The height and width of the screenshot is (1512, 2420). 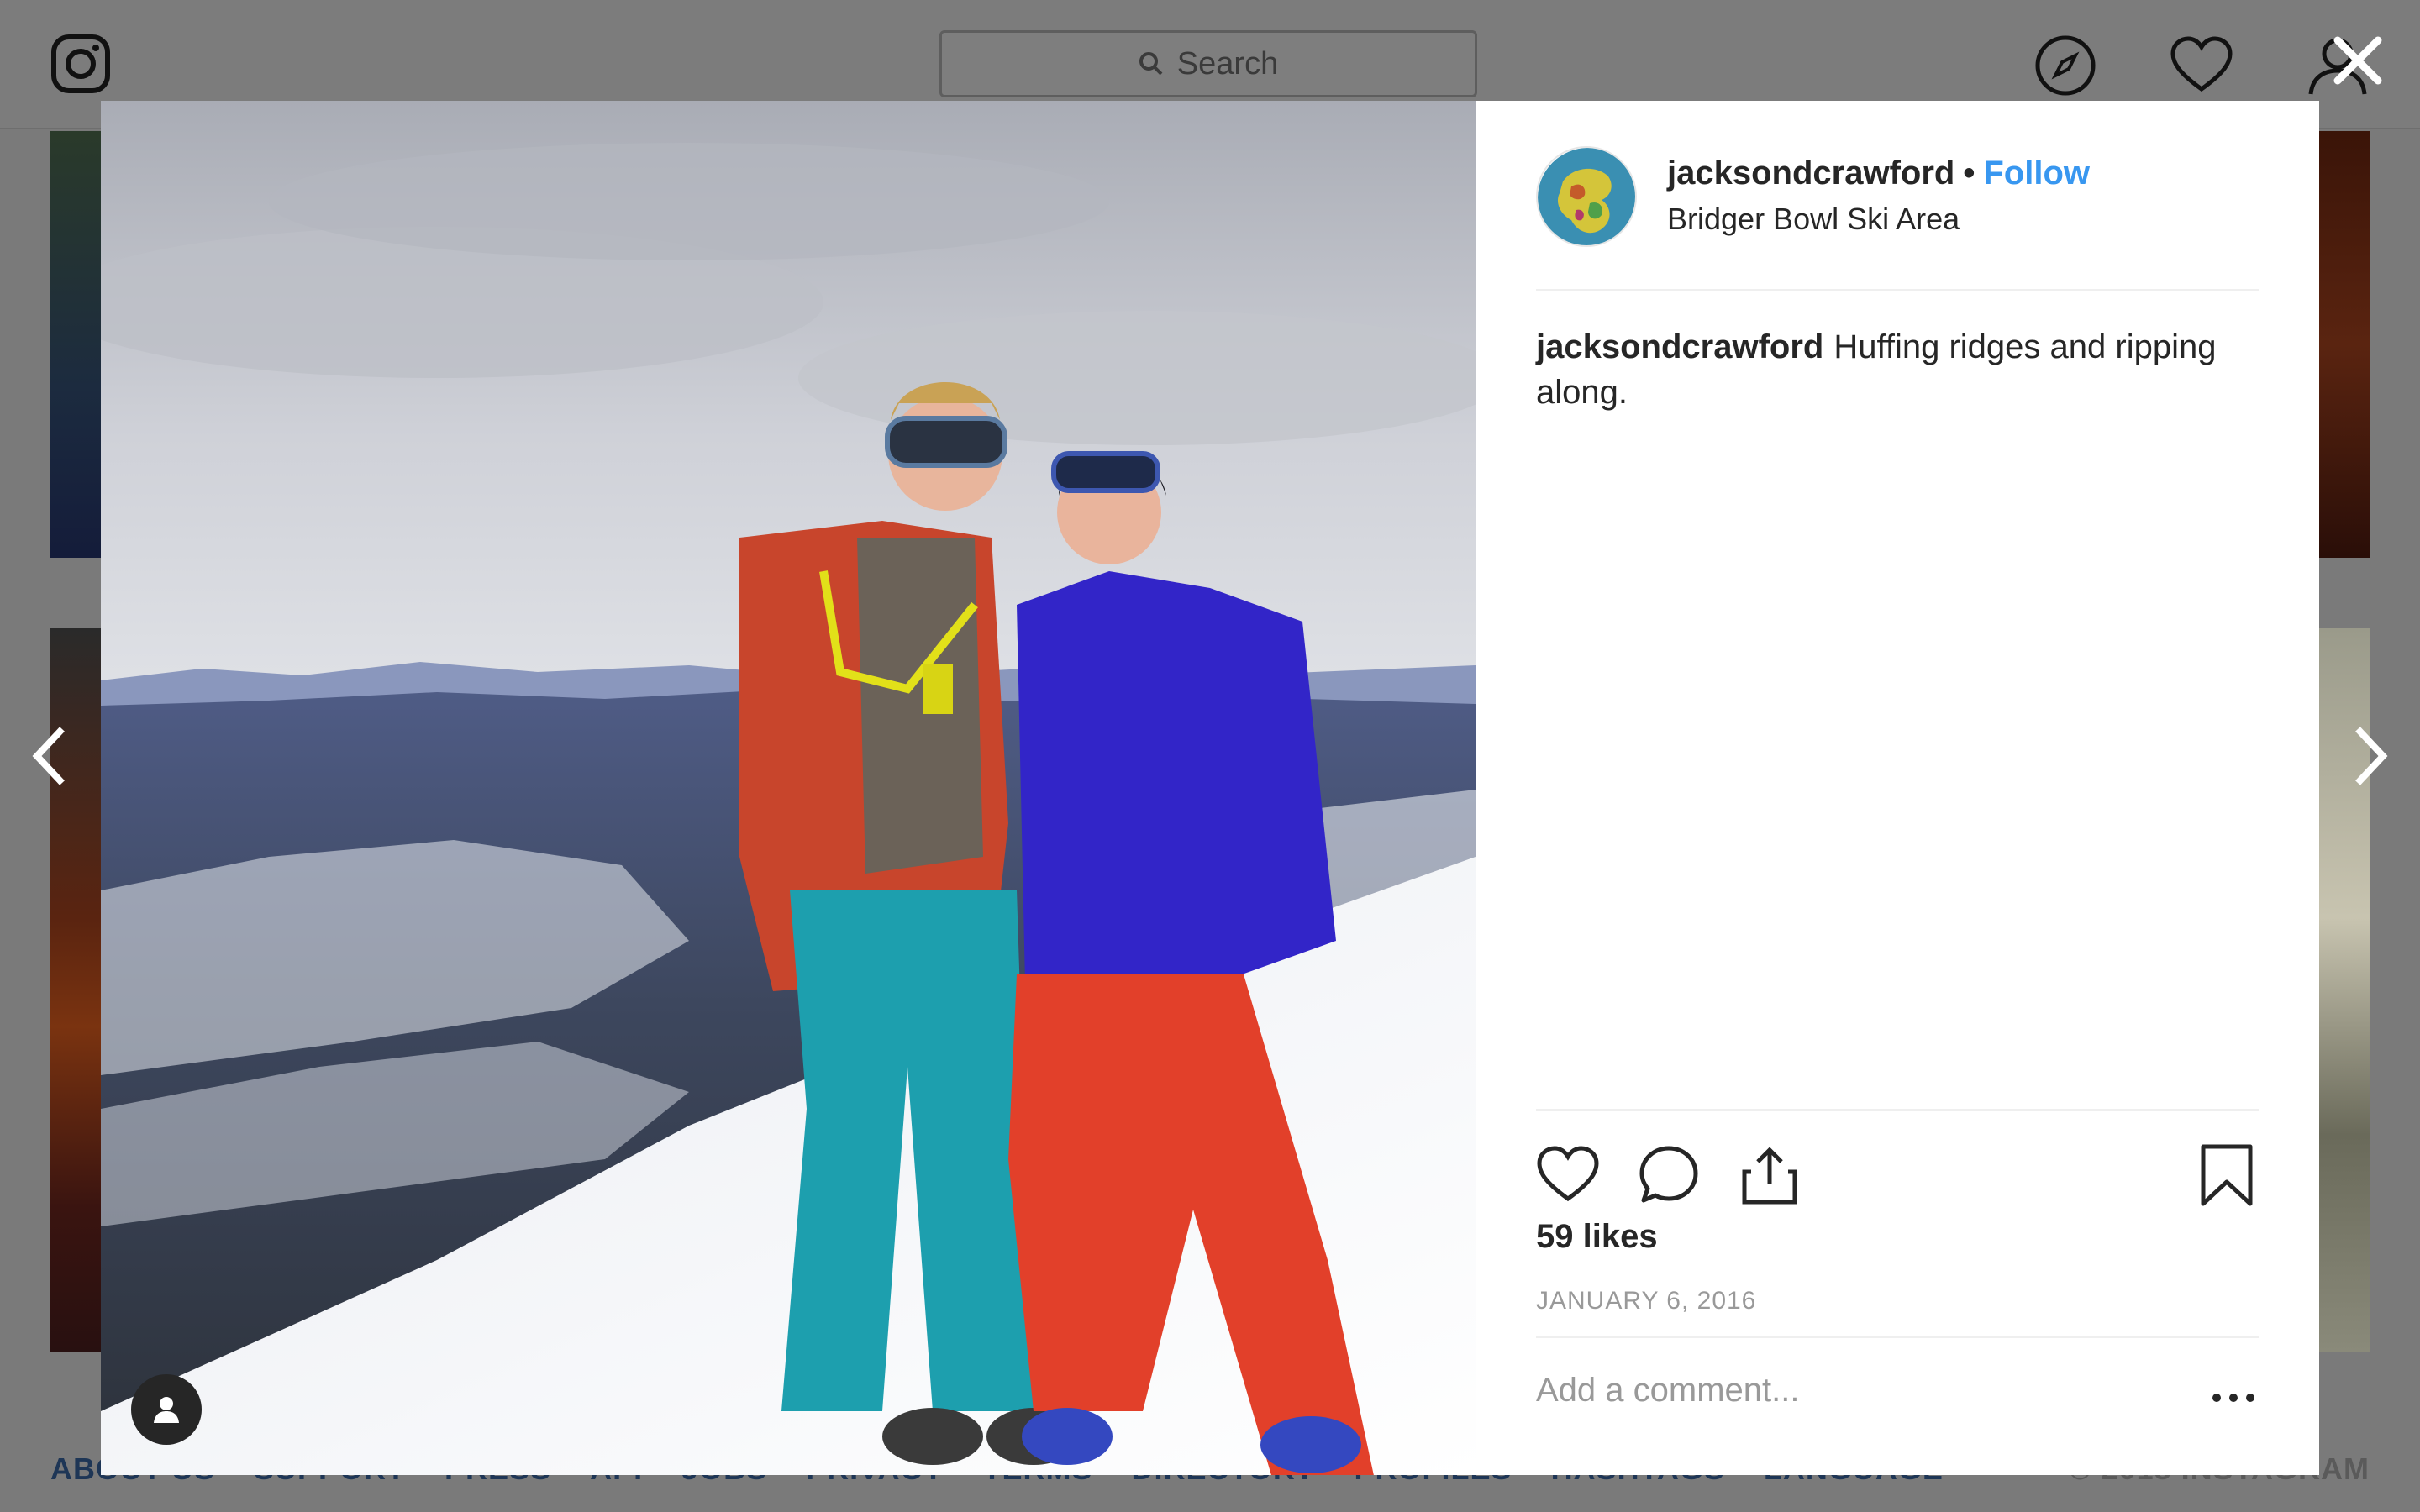 What do you see at coordinates (2233, 1397) in the screenshot?
I see `ellipsis-icon` at bounding box center [2233, 1397].